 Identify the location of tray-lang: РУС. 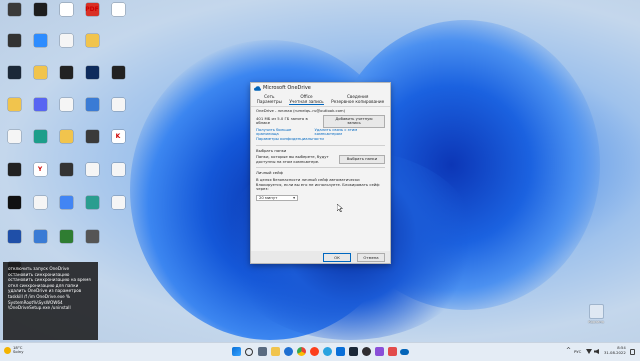
(577, 351).